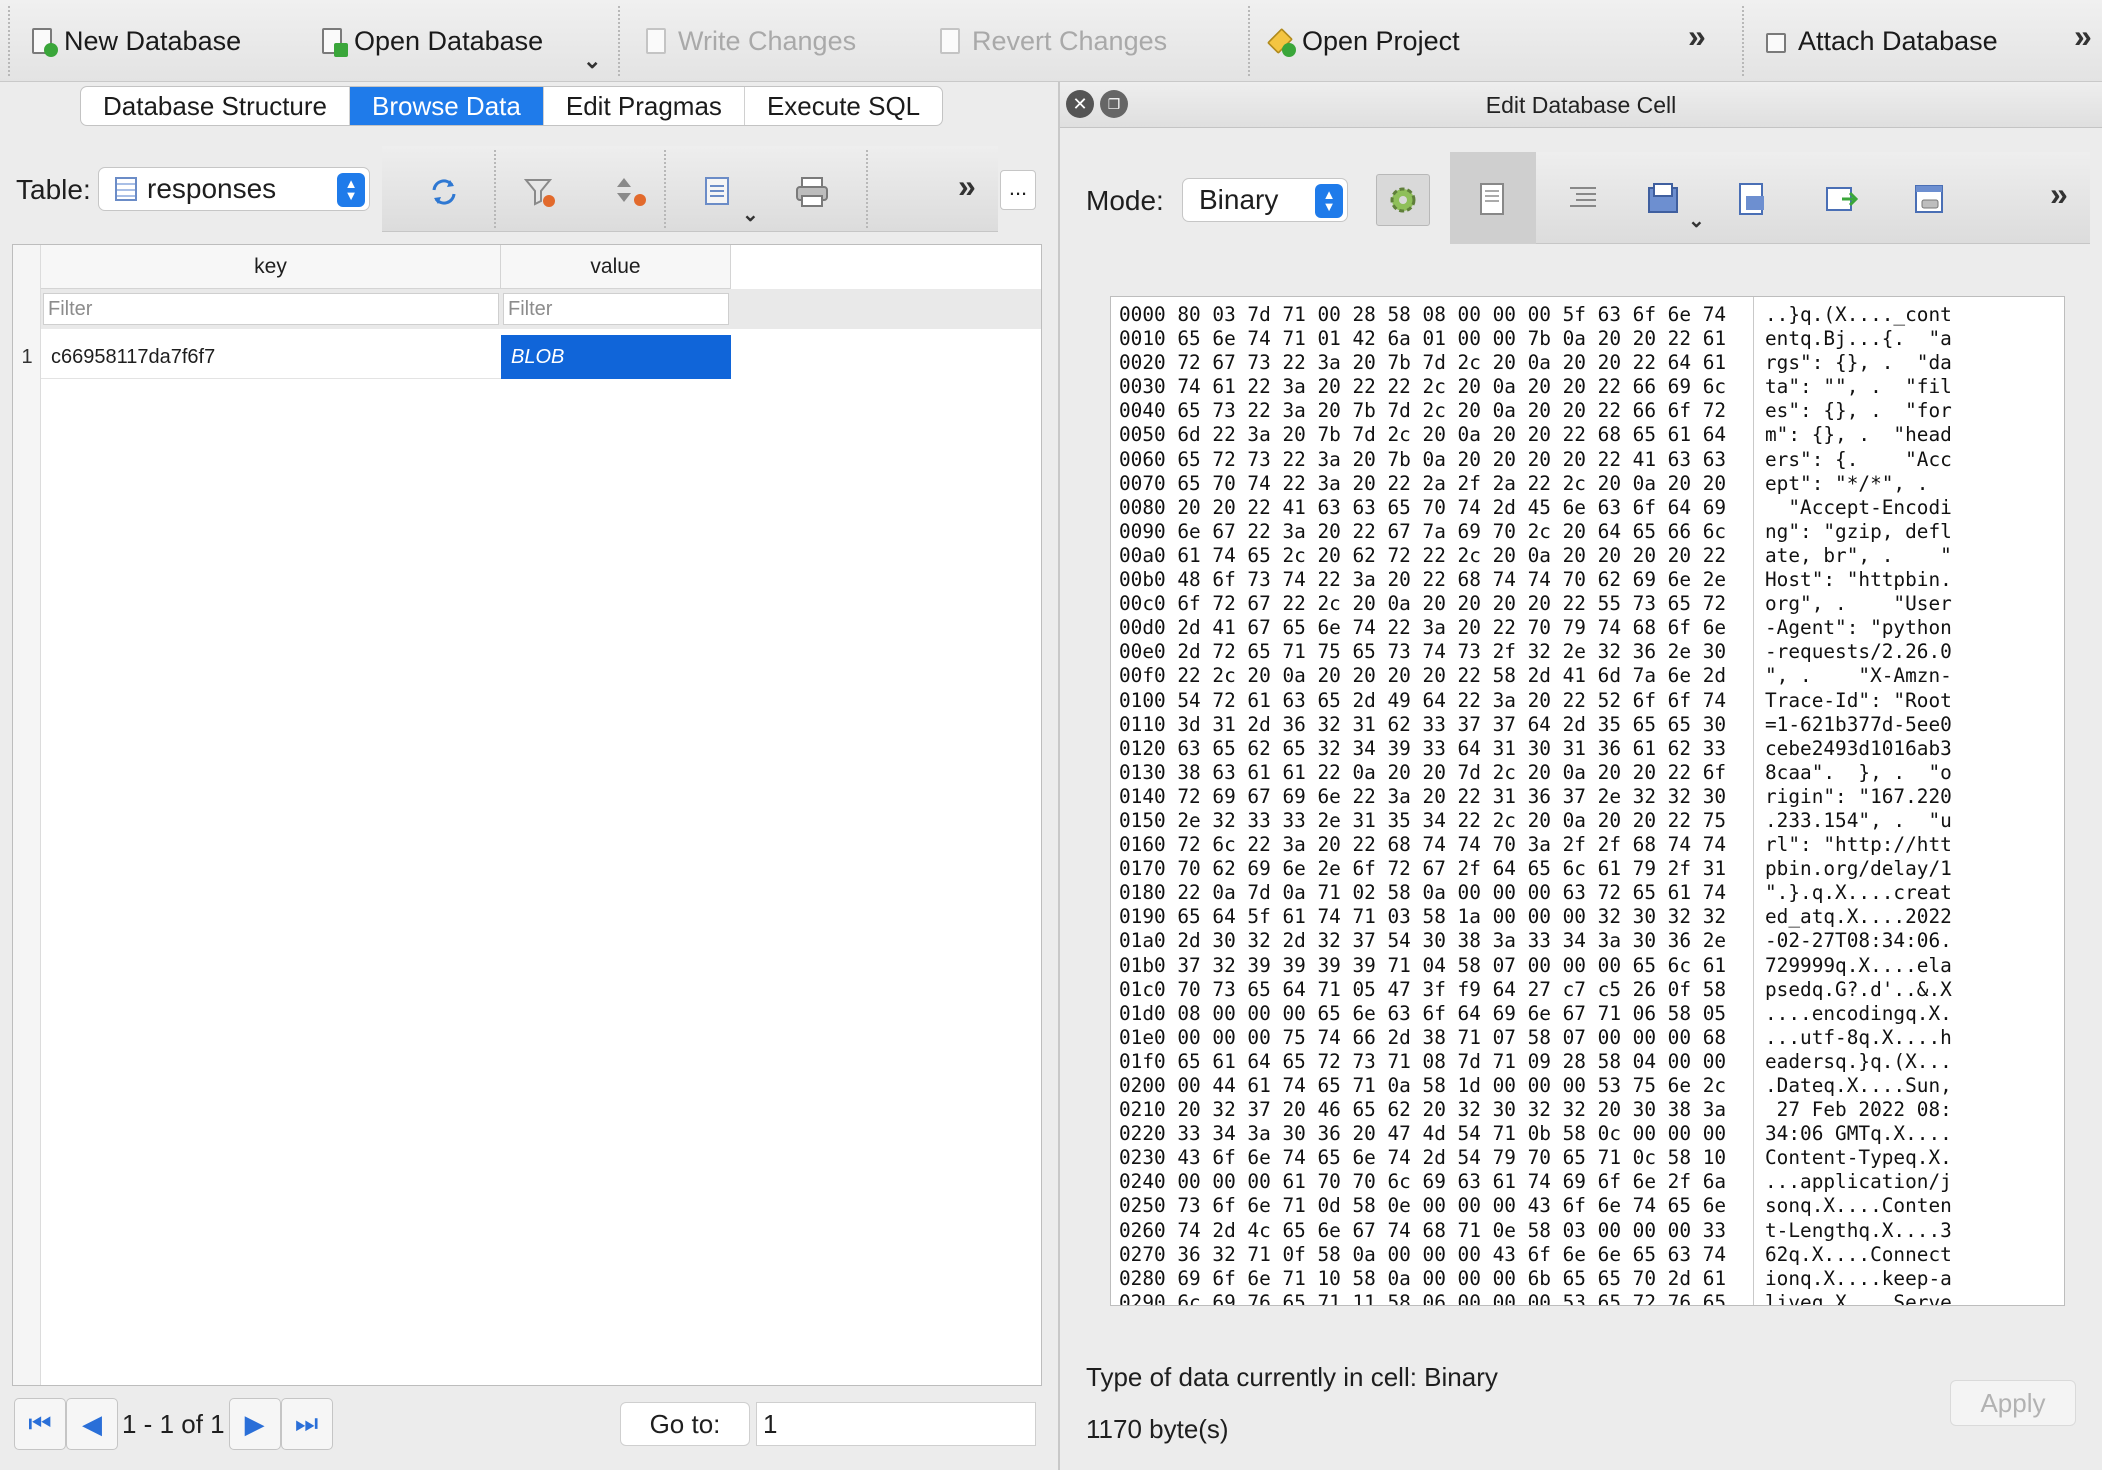  Describe the element at coordinates (234, 189) in the screenshot. I see `table-select: responses ▲ ▼` at that location.